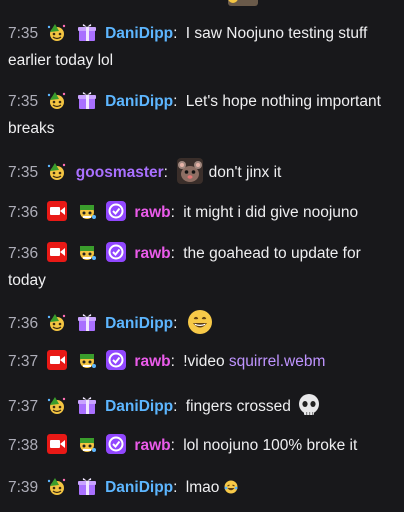 The width and height of the screenshot is (404, 512). I want to click on message-text: lmao, so click(202, 487).